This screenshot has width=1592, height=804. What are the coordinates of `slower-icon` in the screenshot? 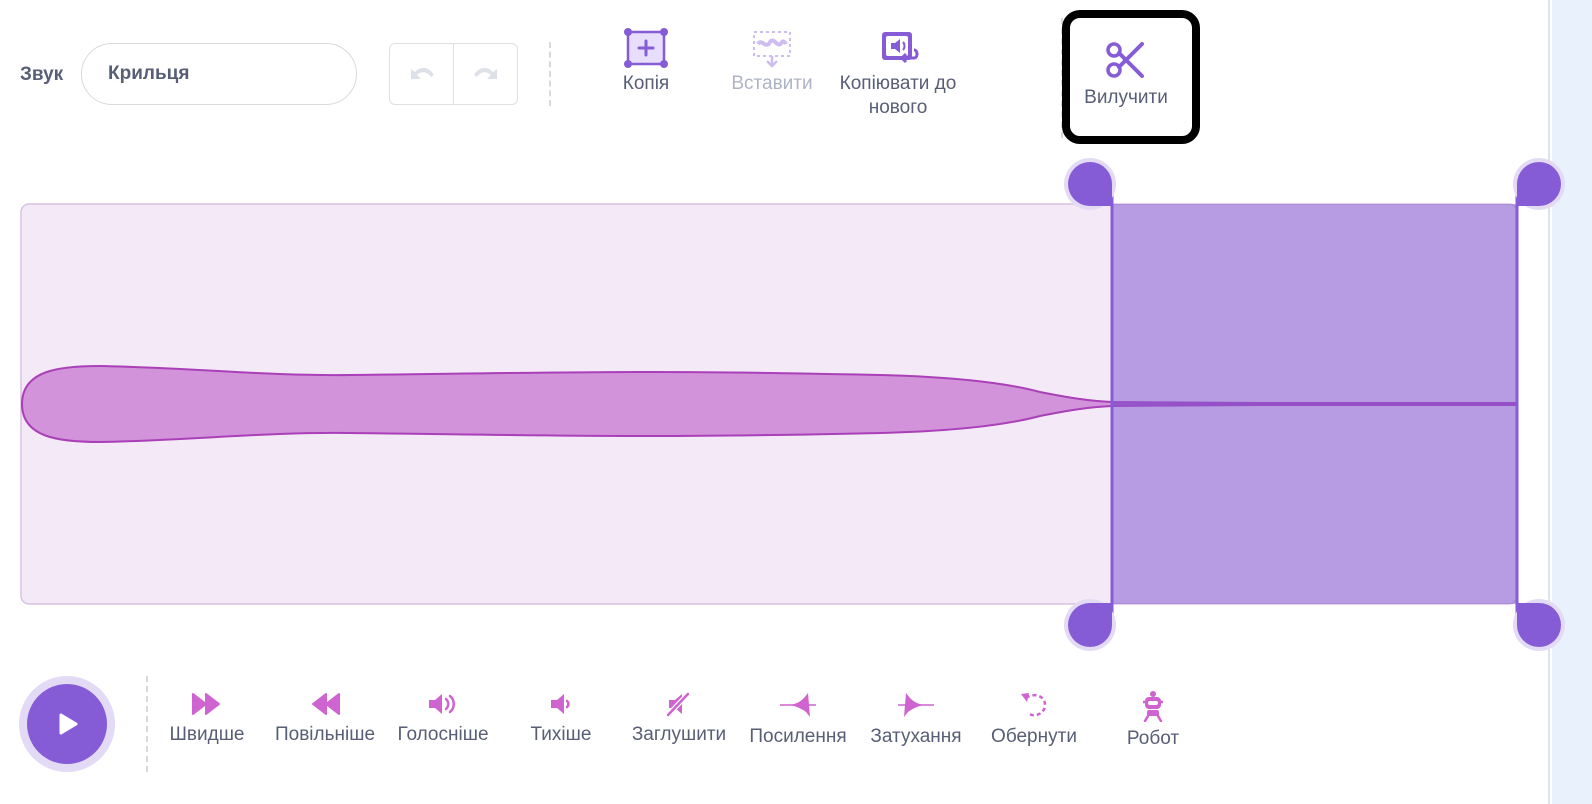 It's located at (326, 704).